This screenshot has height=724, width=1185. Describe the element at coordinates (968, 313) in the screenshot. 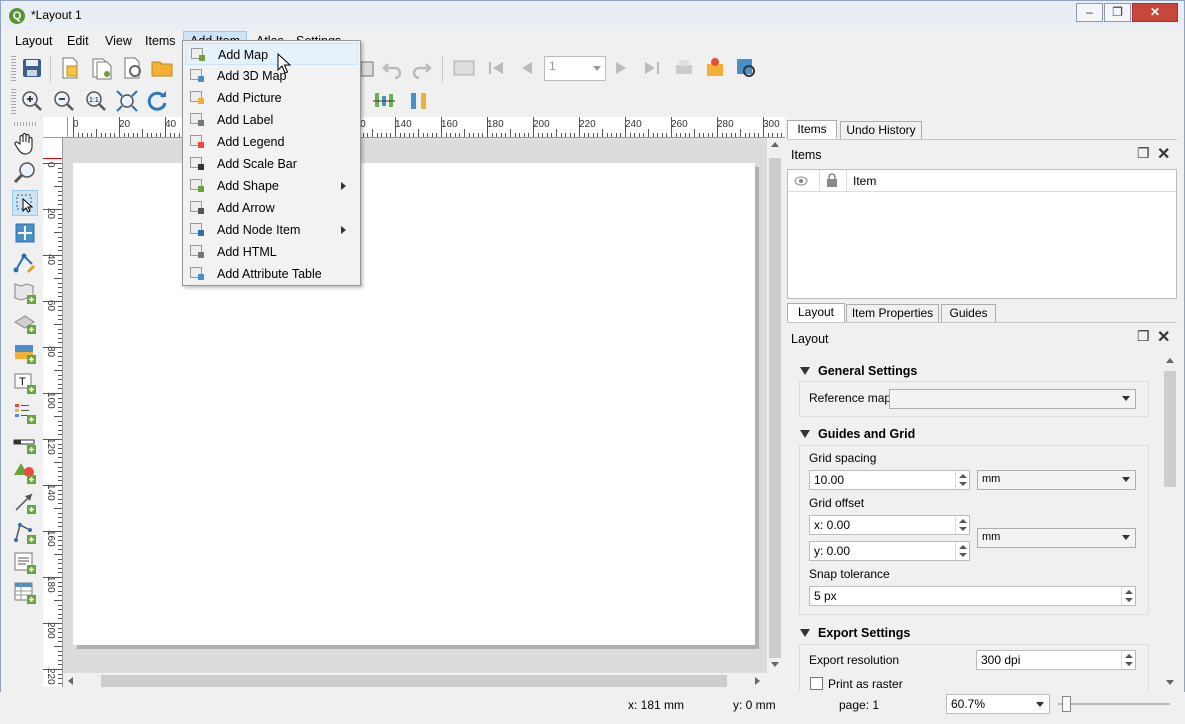

I see `tab-guides: Guides` at that location.